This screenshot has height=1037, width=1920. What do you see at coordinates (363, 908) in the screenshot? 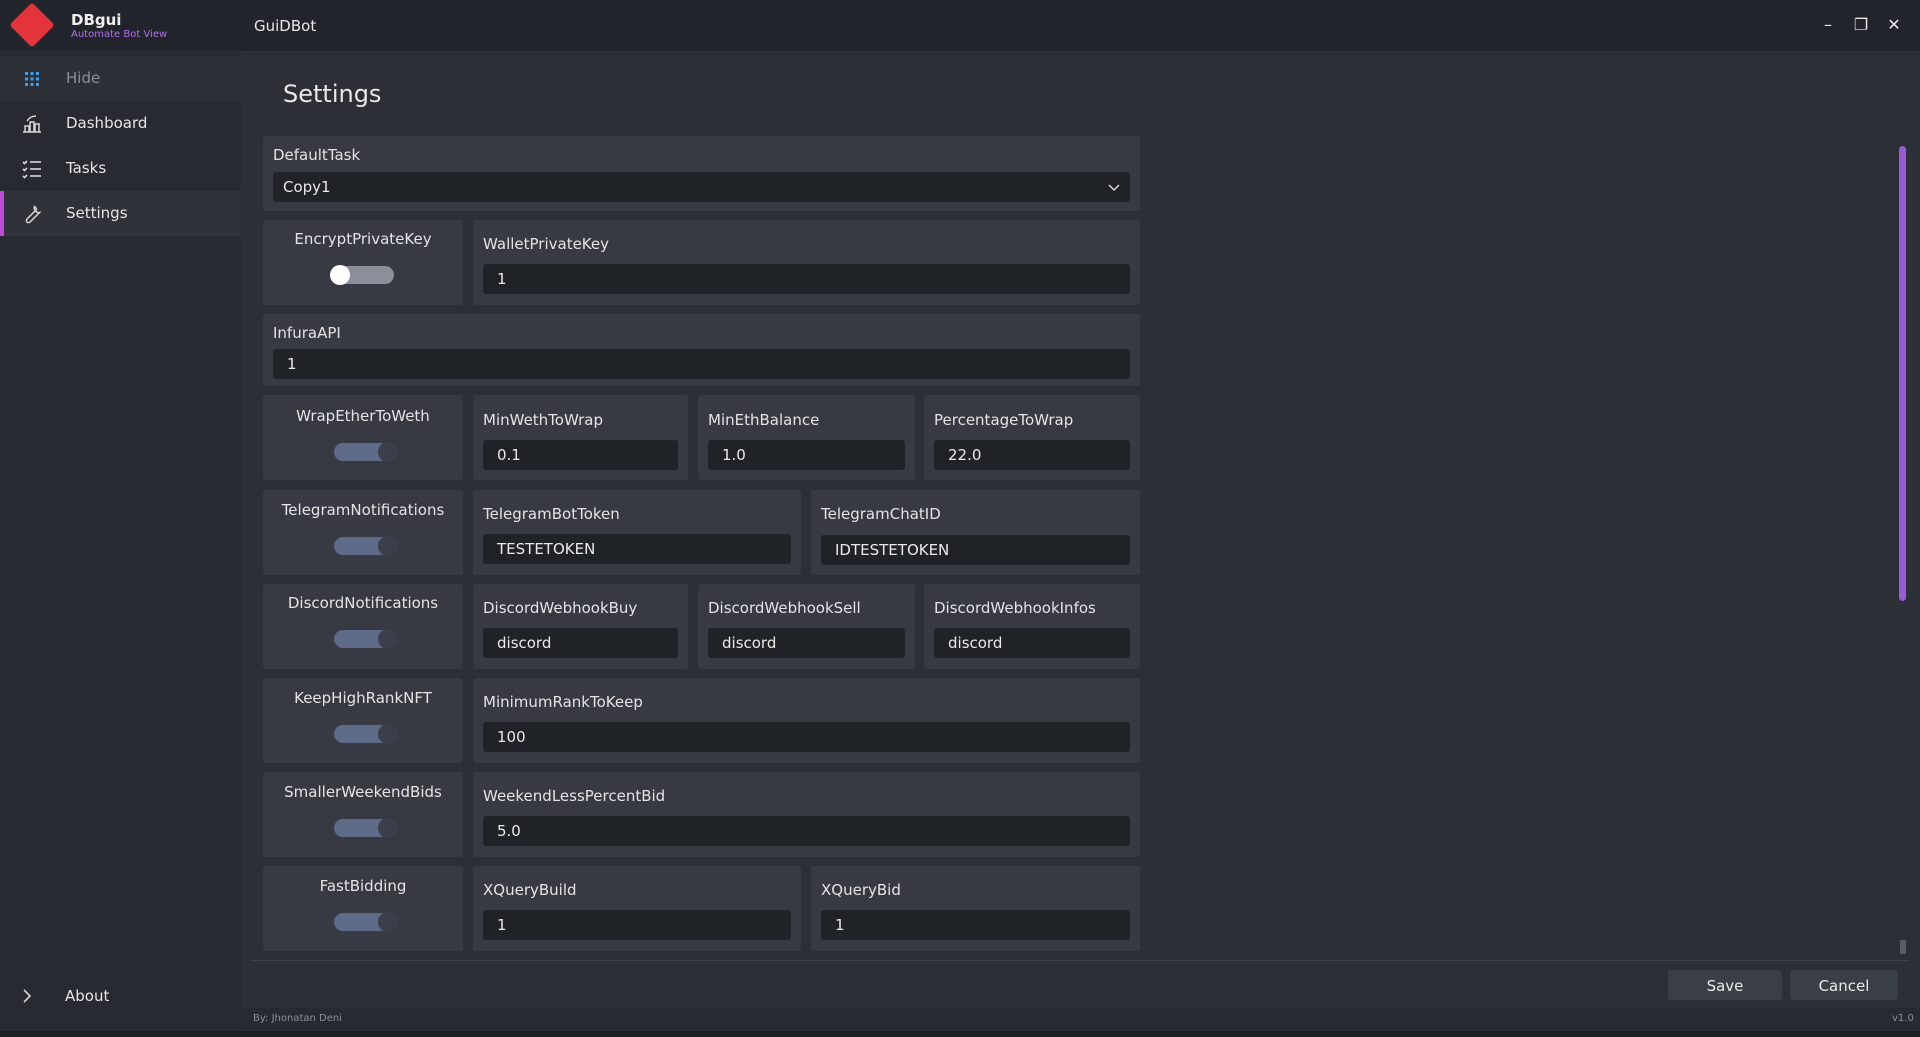
I see `fast-bidding-panel: FastBidding` at bounding box center [363, 908].